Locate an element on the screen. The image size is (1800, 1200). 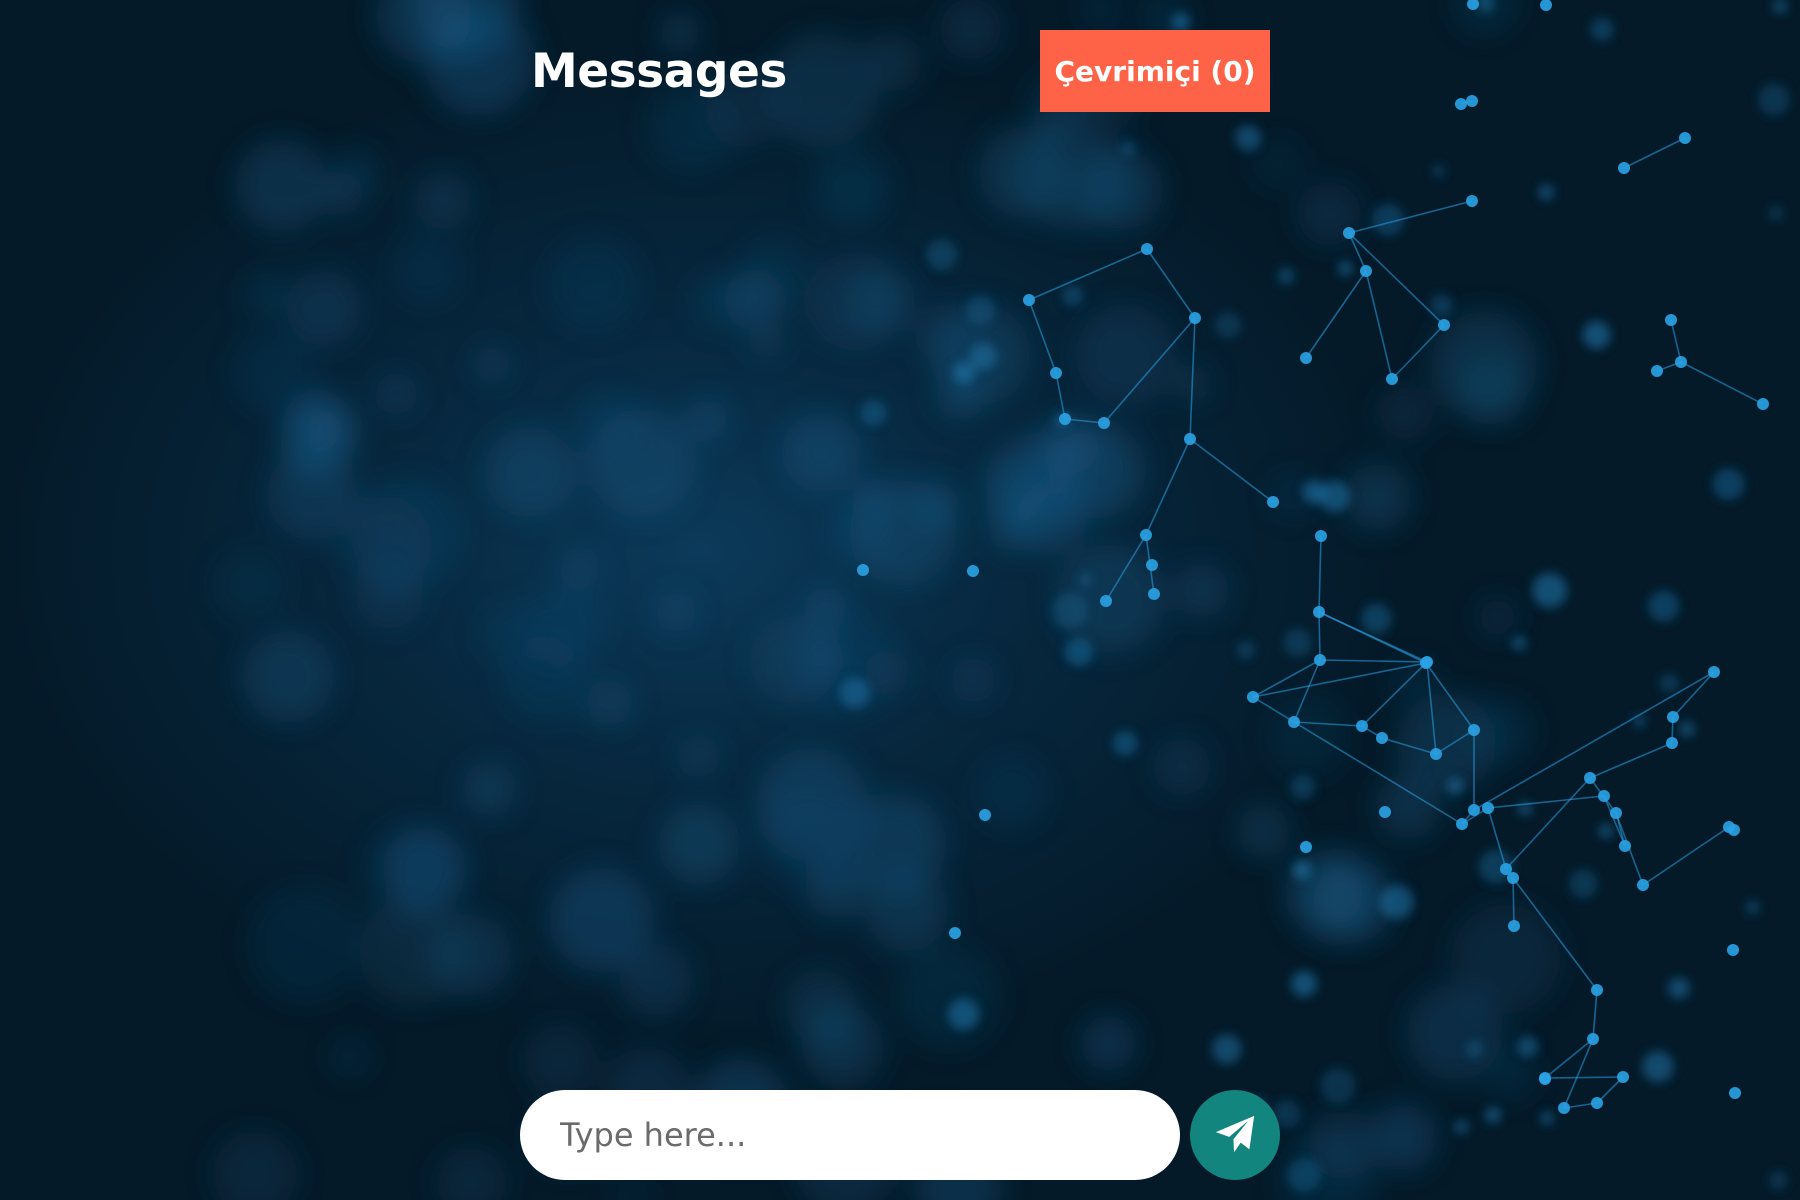
online-users-button: Çevrimiçi (0) is located at coordinates (1155, 71).